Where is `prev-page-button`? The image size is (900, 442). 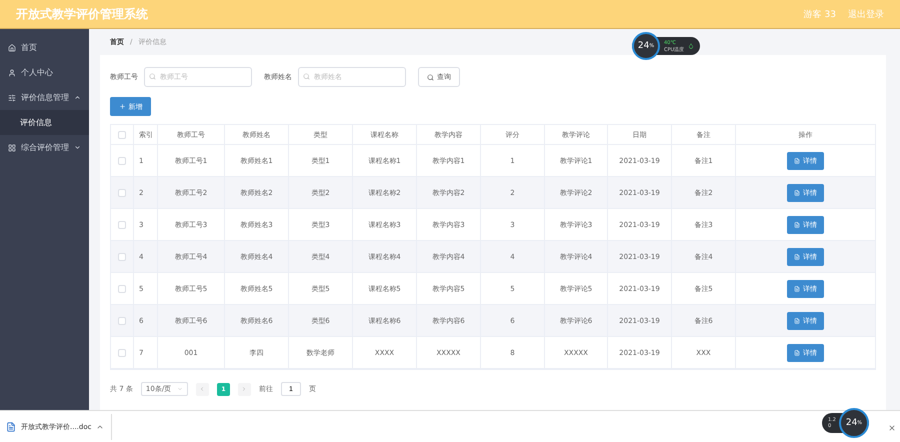 prev-page-button is located at coordinates (202, 389).